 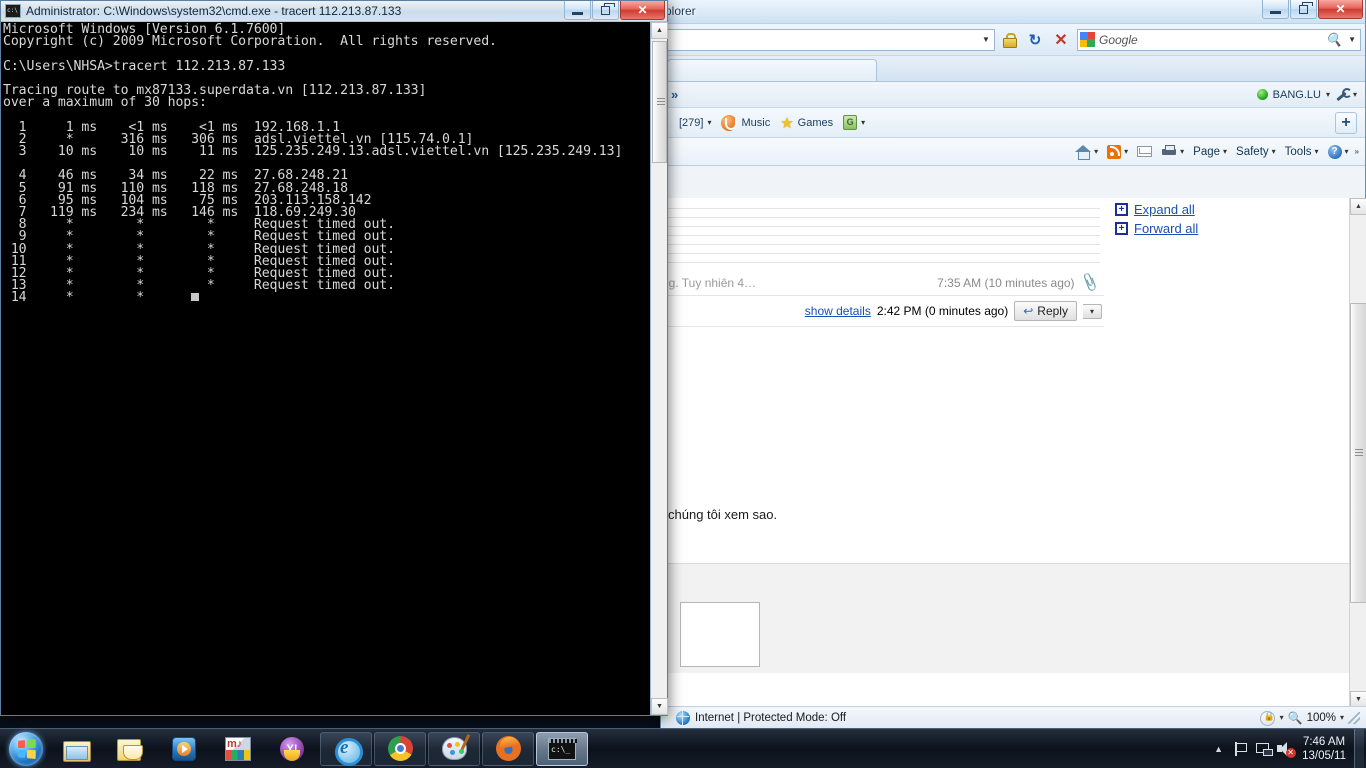 What do you see at coordinates (1354, 717) in the screenshot?
I see `window-resize-grip` at bounding box center [1354, 717].